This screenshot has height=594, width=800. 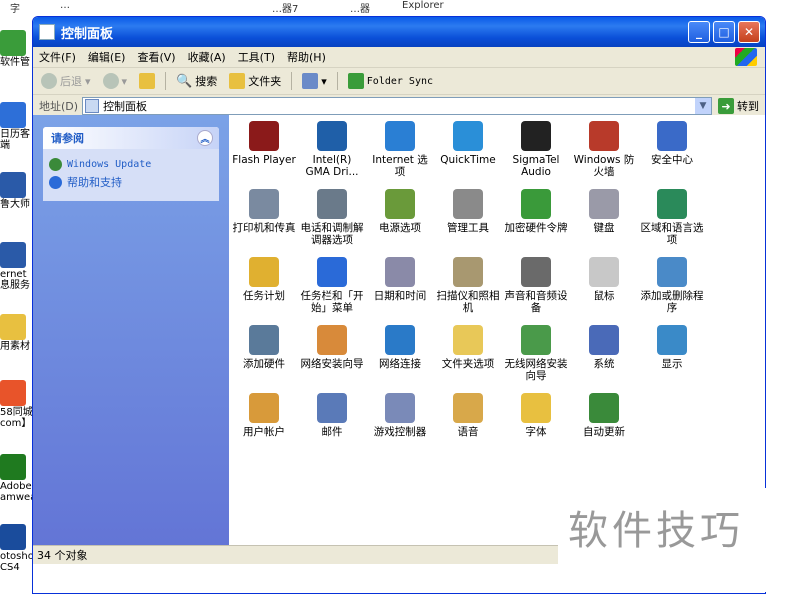 I want to click on address-input: 控制面板 ▼, so click(x=397, y=106).